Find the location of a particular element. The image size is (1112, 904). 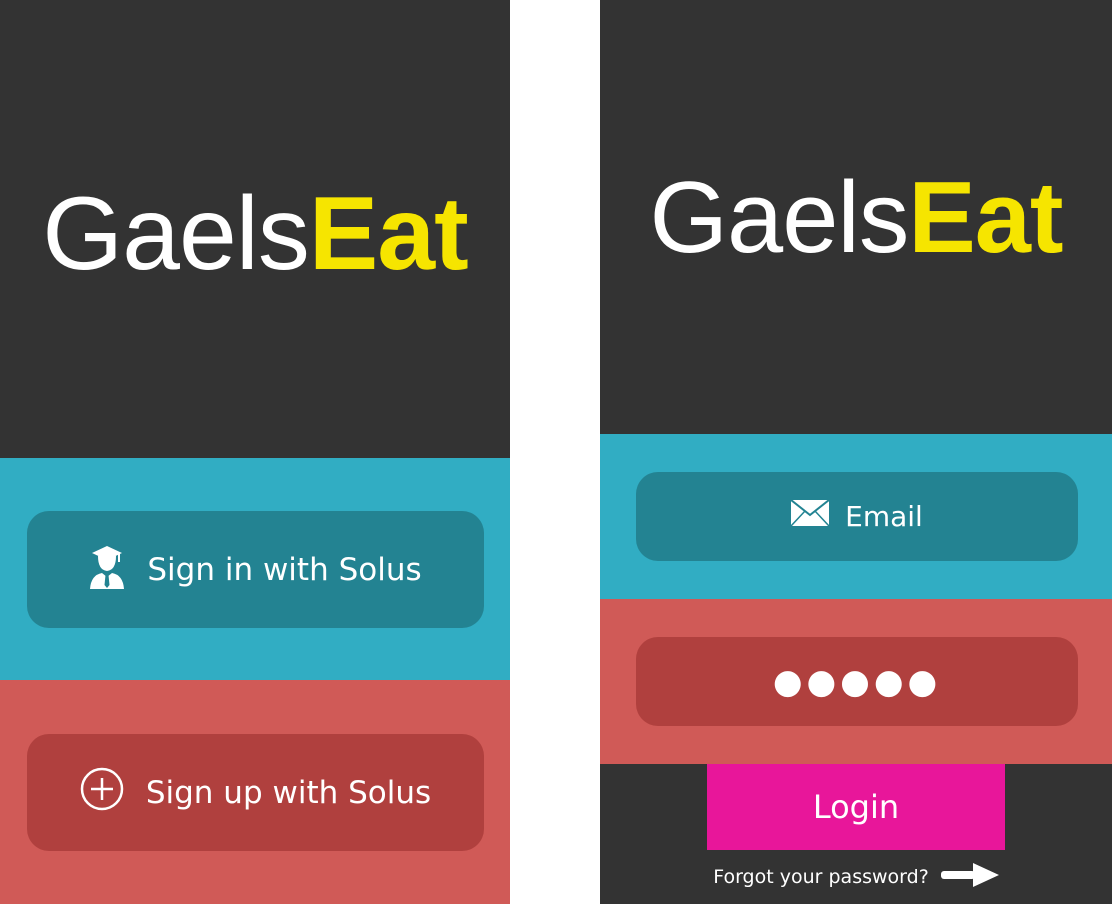

forgot-password-link: Forgot your password? is located at coordinates (856, 877).